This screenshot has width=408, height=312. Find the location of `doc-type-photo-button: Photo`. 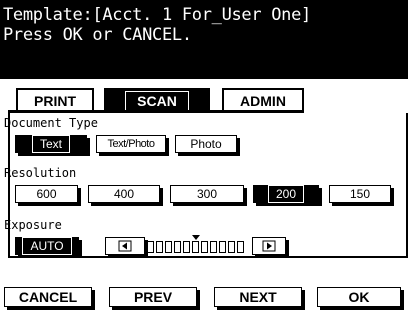

doc-type-photo-button: Photo is located at coordinates (207, 145).